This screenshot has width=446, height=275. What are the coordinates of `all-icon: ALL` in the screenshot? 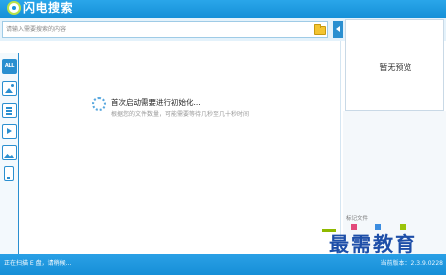 It's located at (9, 66).